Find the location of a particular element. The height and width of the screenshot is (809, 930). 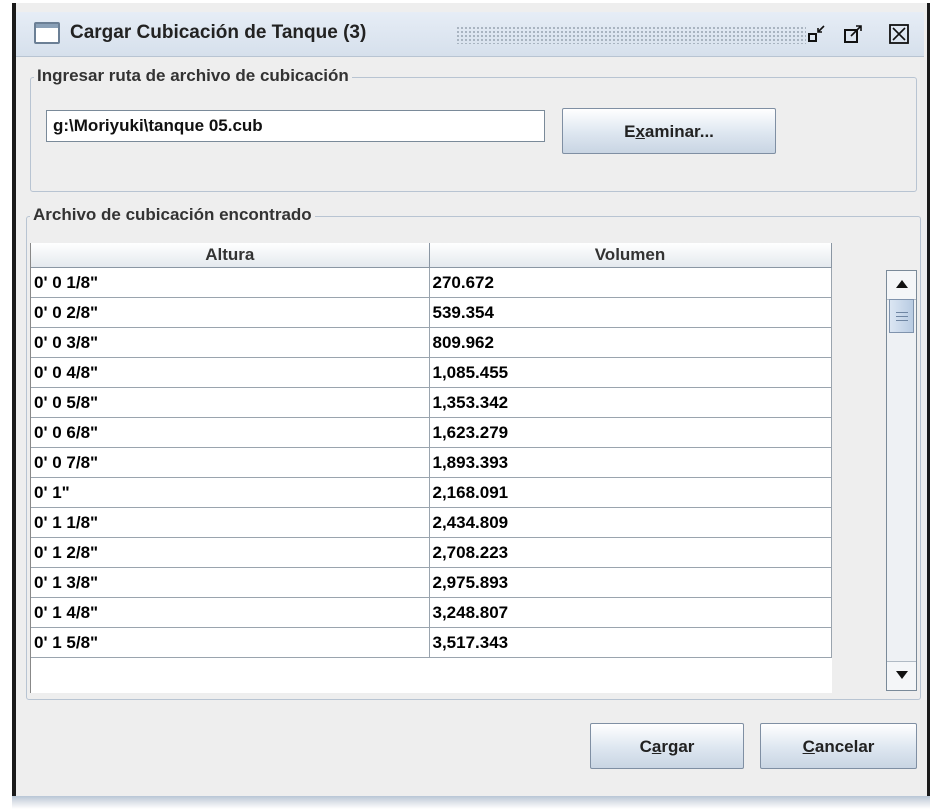

table-row: 0' 0 1/8" 270.672 is located at coordinates (431, 282).